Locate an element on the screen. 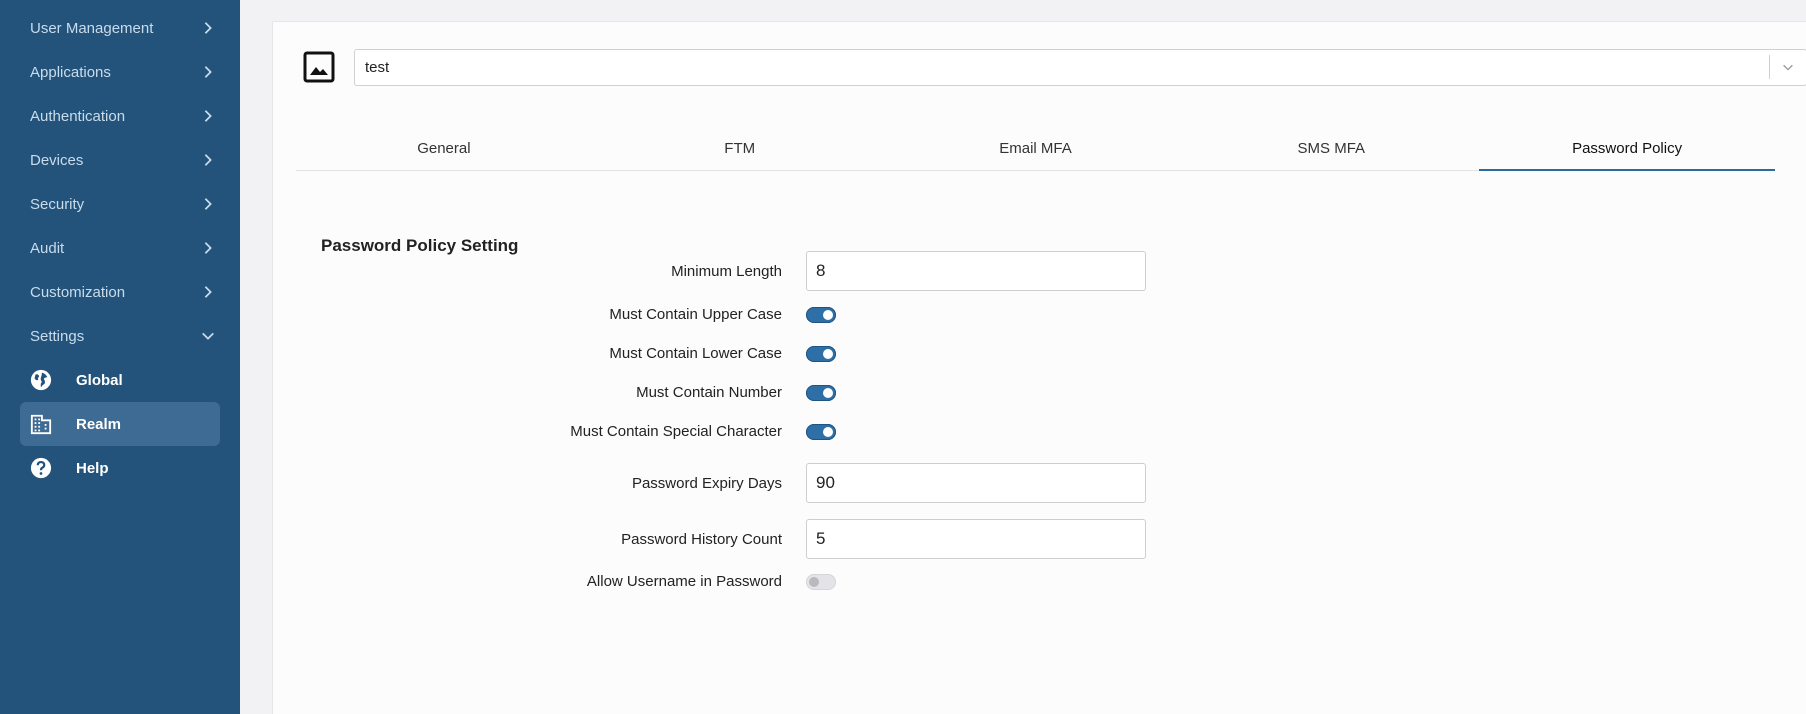 This screenshot has height=714, width=1806. history-count-input: 5 is located at coordinates (976, 539).